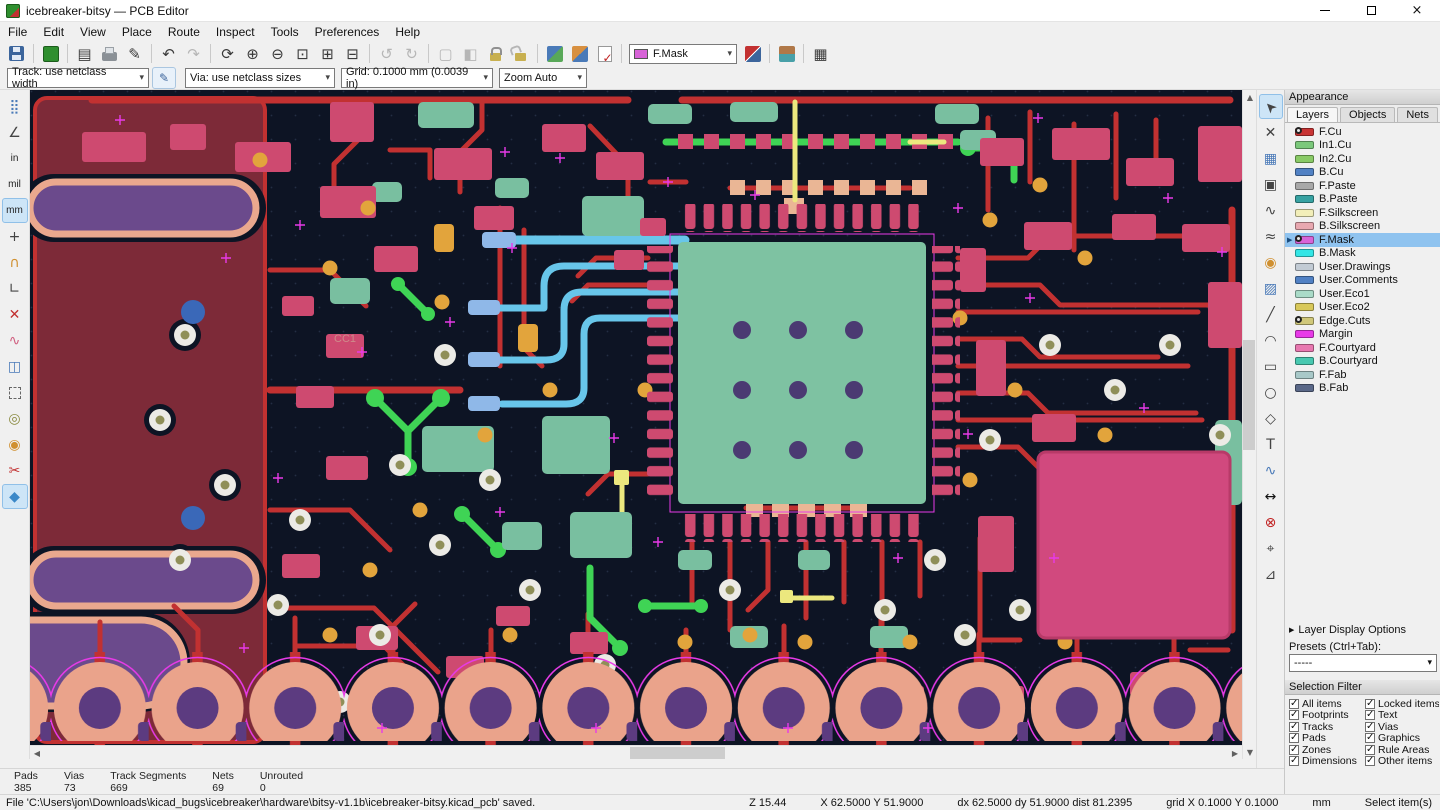 The height and width of the screenshot is (810, 1440). I want to click on filter-checkbox: Locked items, so click(1402, 704).